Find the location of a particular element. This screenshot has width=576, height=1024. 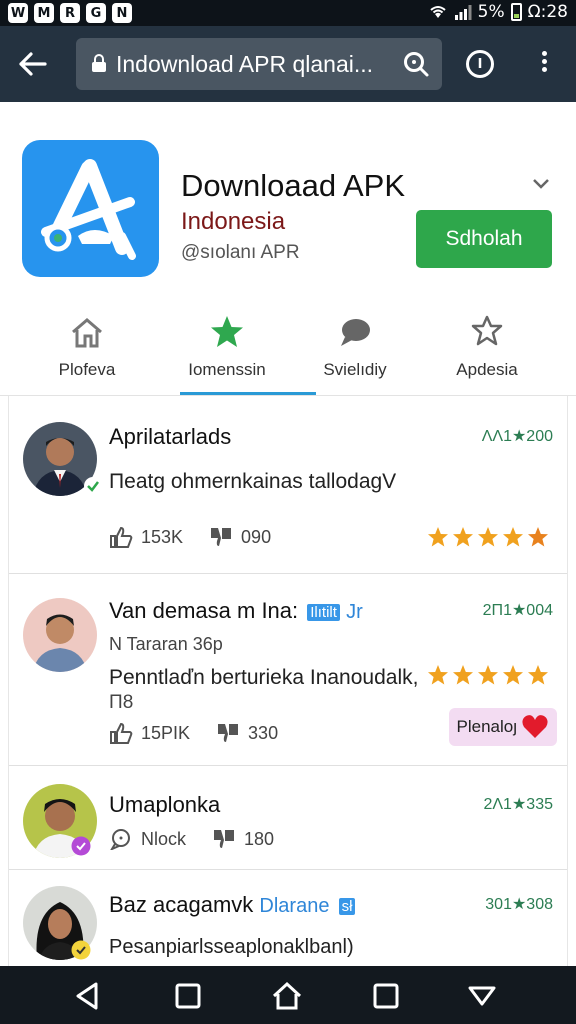

battery-icon is located at coordinates (516, 12).